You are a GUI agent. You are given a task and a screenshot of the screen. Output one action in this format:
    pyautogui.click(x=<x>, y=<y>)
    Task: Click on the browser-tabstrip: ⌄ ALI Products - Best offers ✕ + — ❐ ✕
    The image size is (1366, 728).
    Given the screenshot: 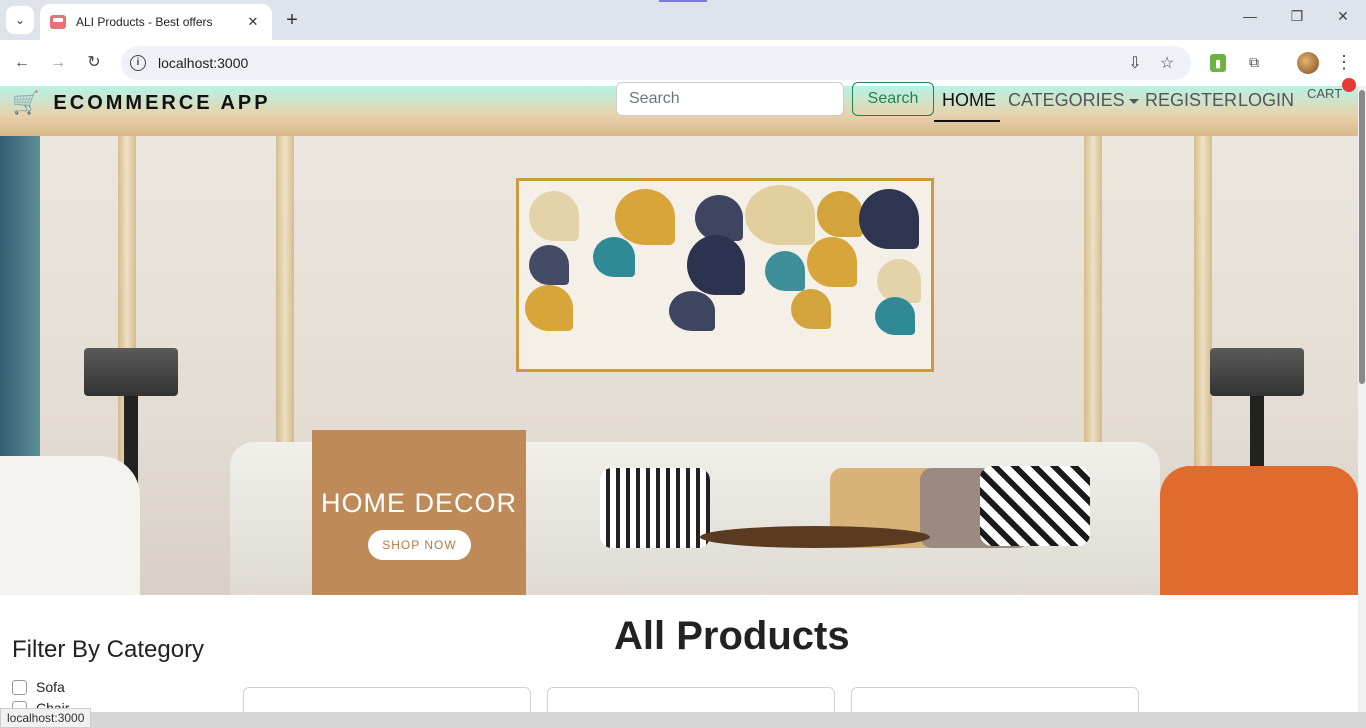 What is the action you would take?
    pyautogui.click(x=683, y=20)
    